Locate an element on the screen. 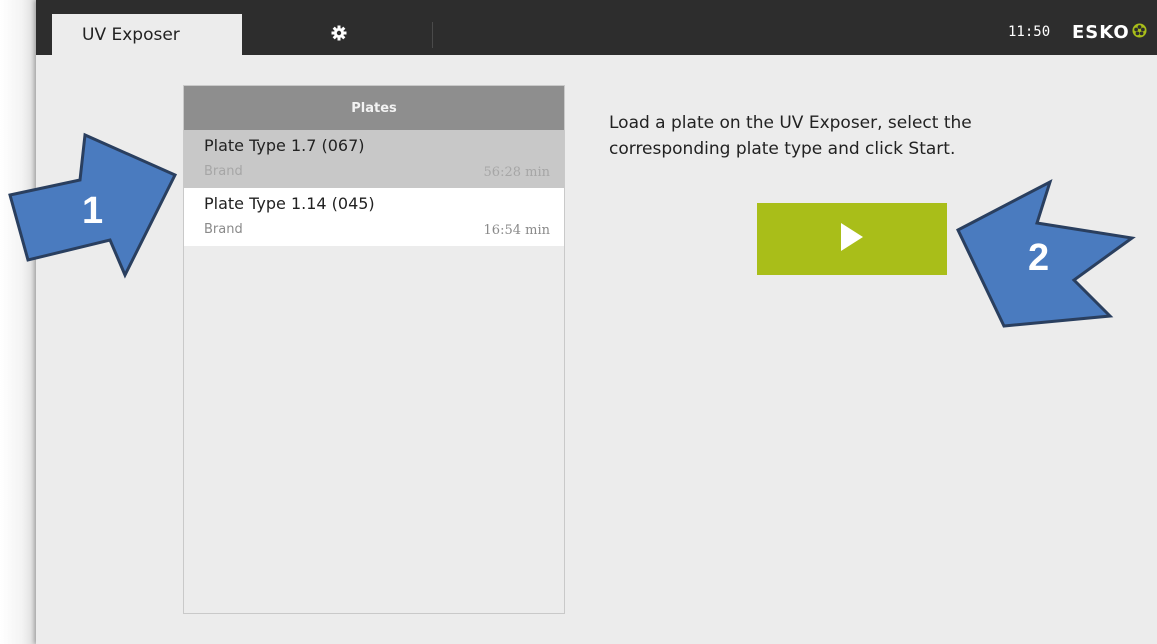 Image resolution: width=1157 pixels, height=644 pixels. clock: 11:50 is located at coordinates (1029, 32).